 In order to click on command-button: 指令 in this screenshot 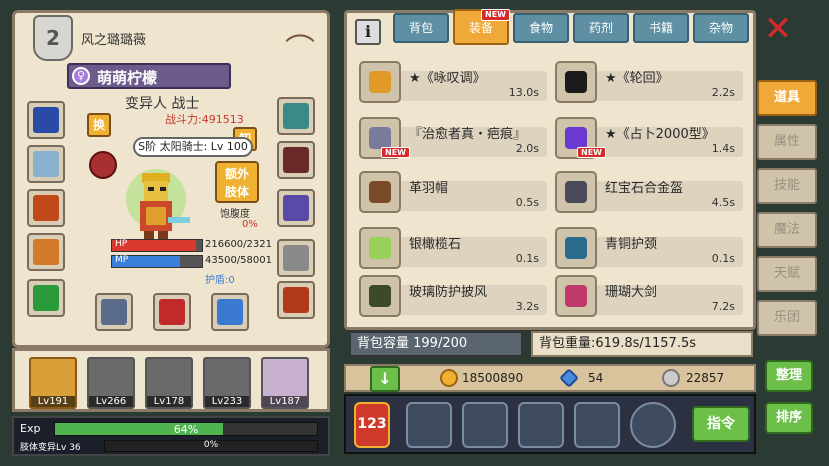, I will do `click(721, 424)`.